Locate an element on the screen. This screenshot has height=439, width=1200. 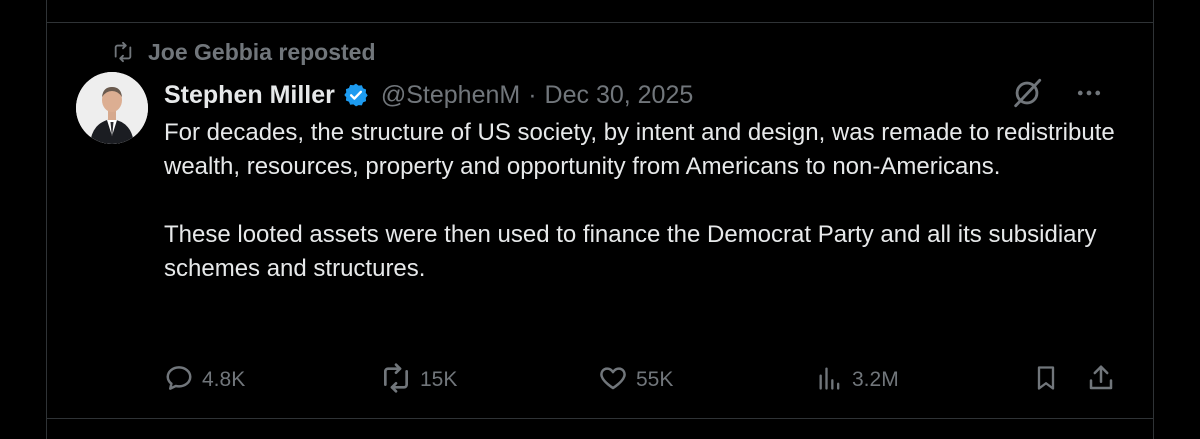
like-button: 55K is located at coordinates (635, 380).